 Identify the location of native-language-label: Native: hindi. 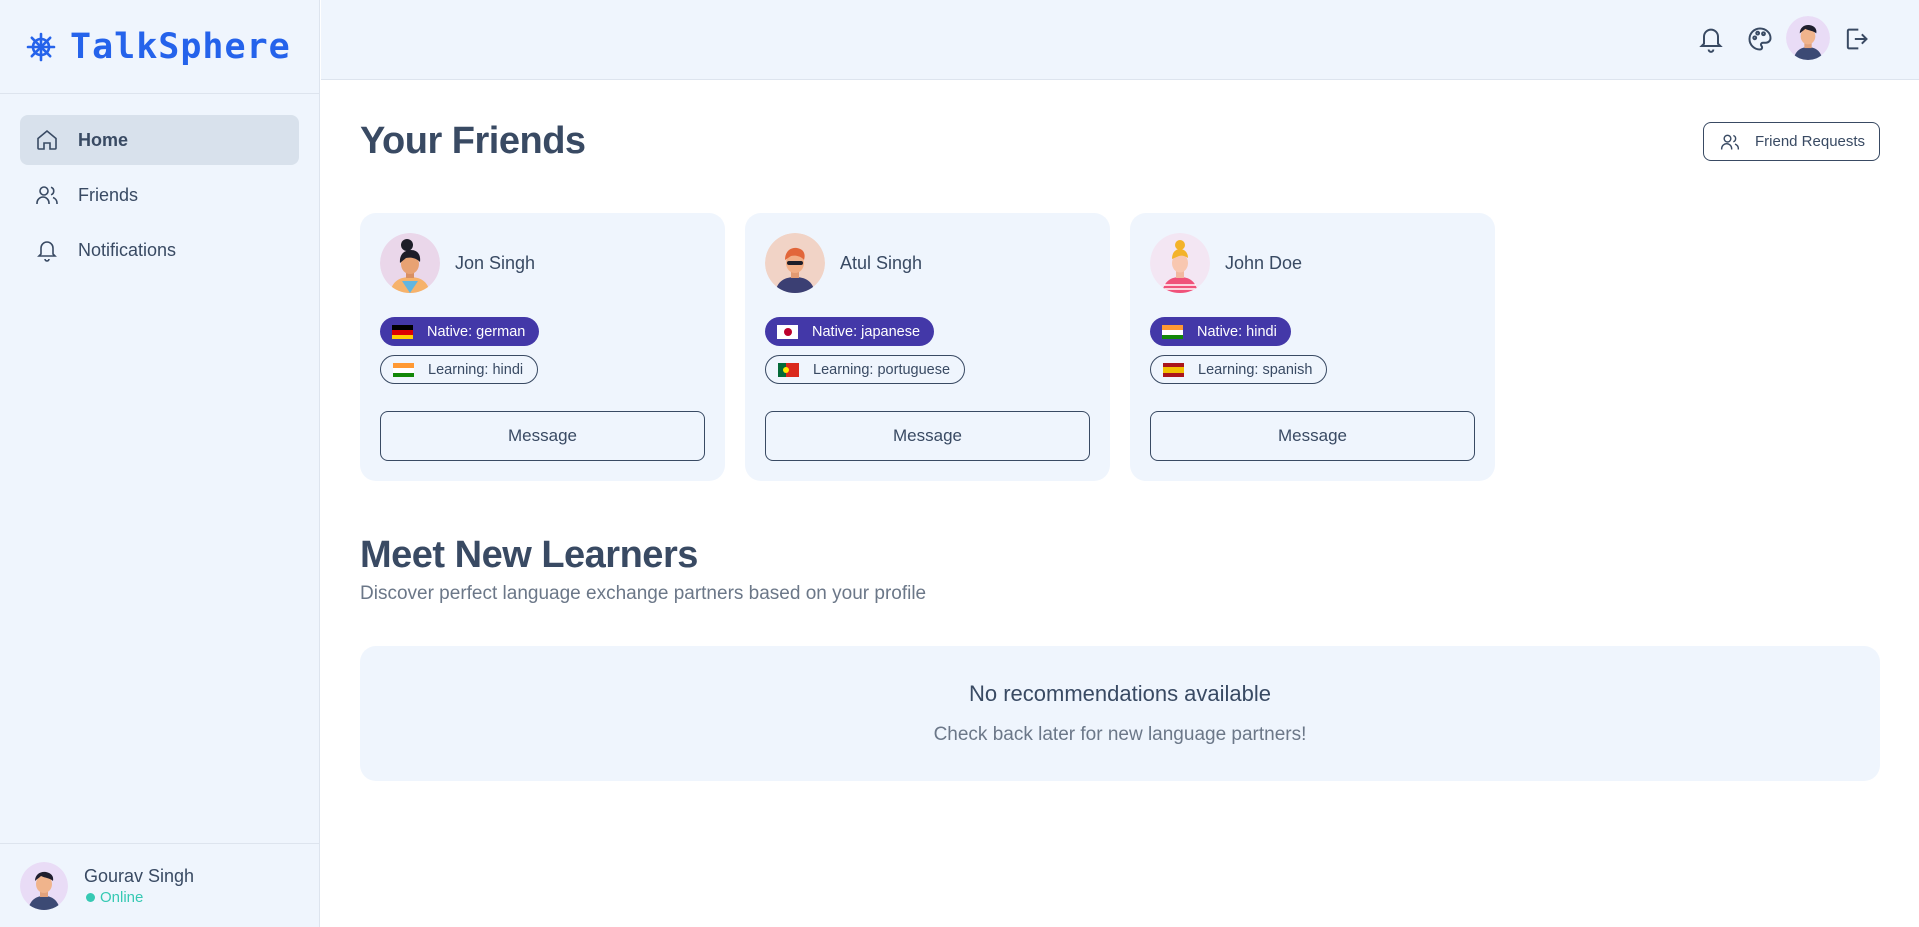
(1237, 331).